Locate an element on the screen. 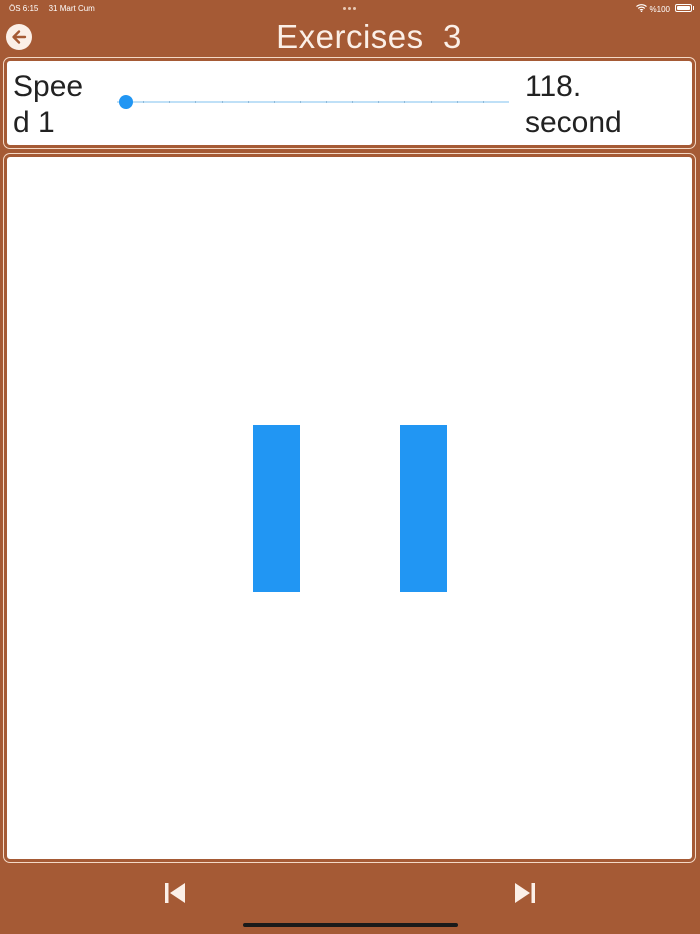  battery-icon is located at coordinates (683, 8).